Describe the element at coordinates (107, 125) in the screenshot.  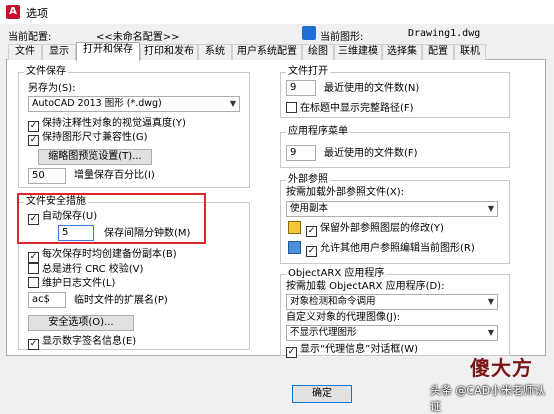
I see `keep-annotative-checkbox: ✓ 保持注释性对象的视觉逼真度(Y)` at that location.